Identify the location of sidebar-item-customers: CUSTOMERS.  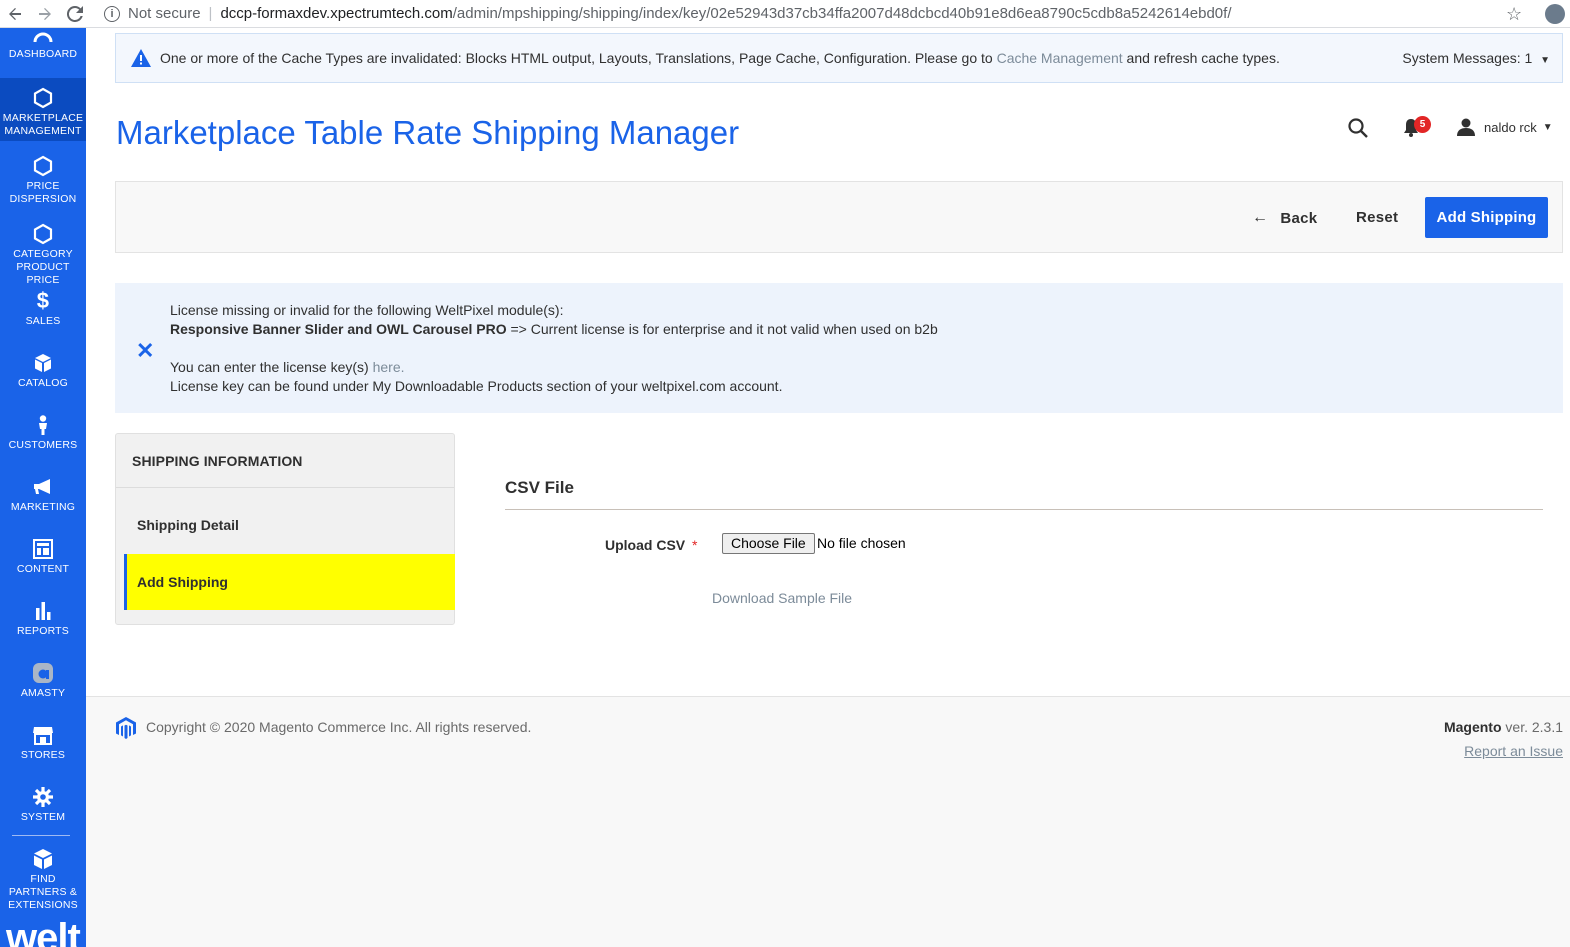
(43, 437).